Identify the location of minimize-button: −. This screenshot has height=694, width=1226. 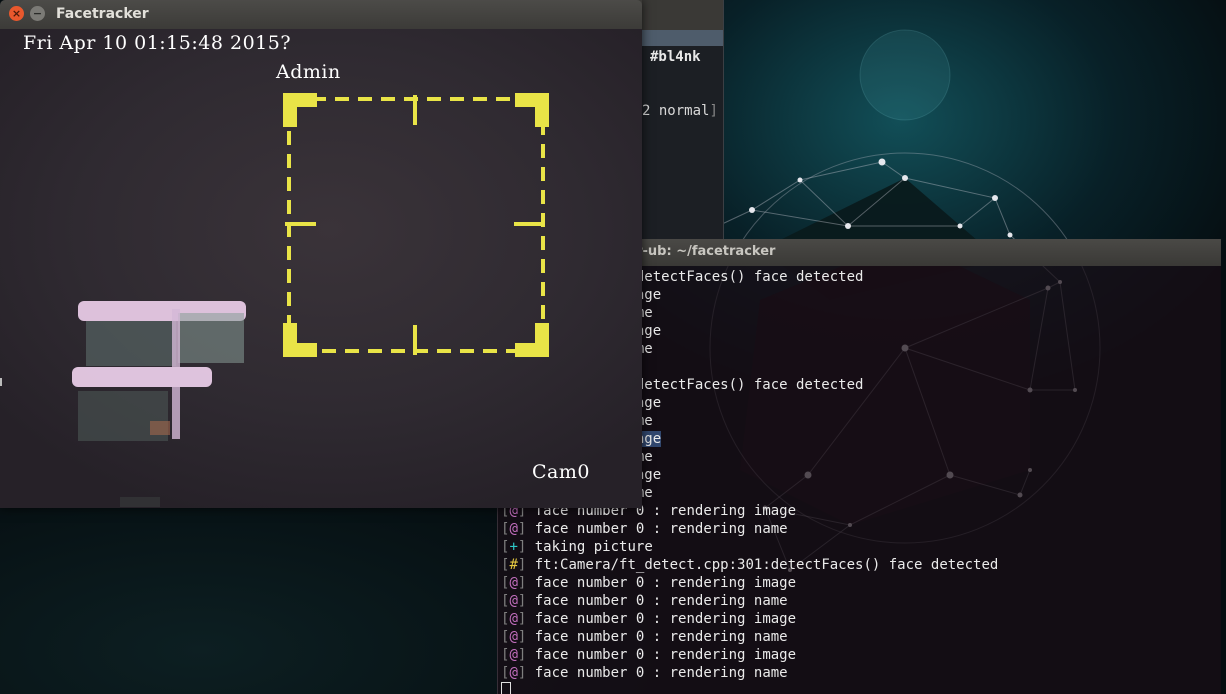
(37, 13).